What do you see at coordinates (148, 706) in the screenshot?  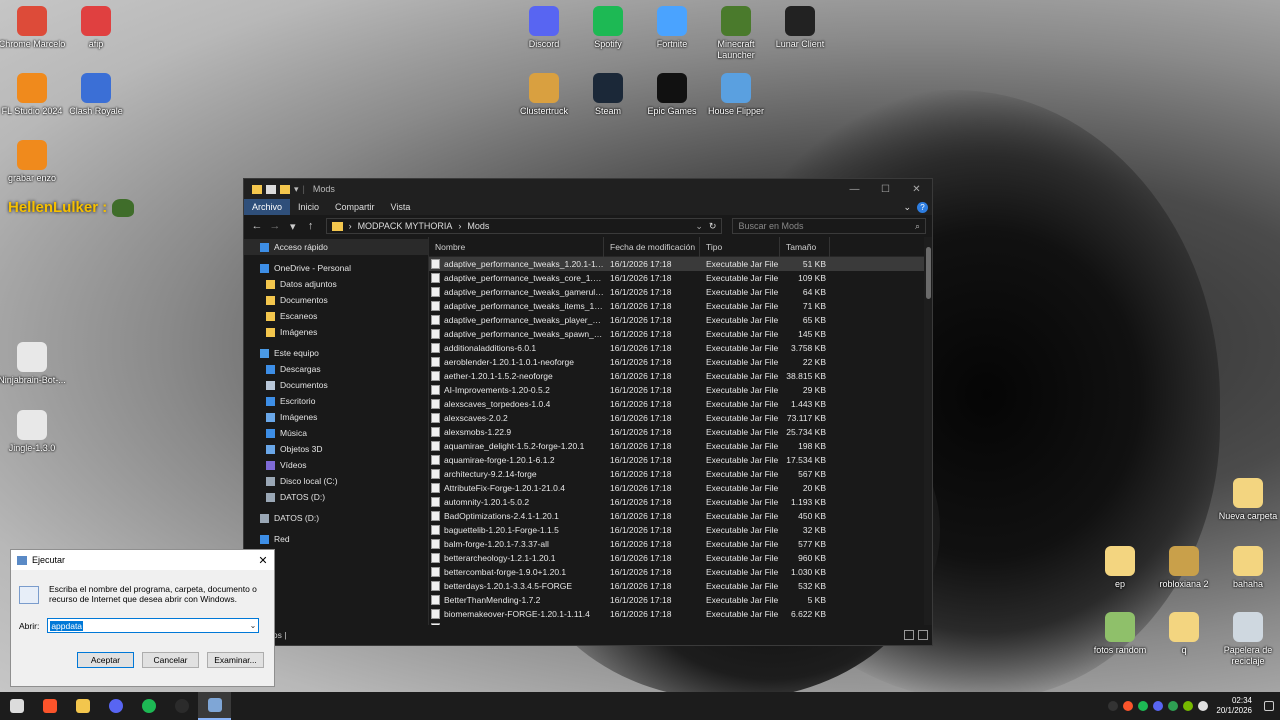 I see `taskbar-spotify-button` at bounding box center [148, 706].